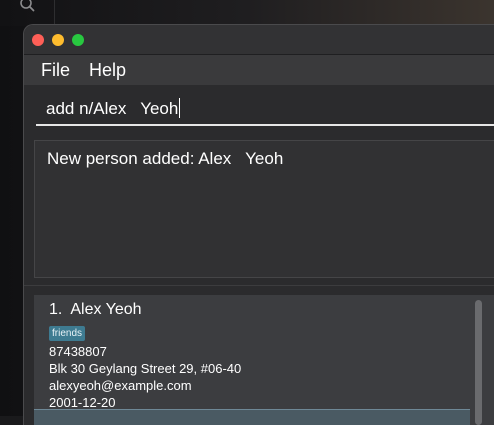  What do you see at coordinates (265, 110) in the screenshot?
I see `command-input: add n/Alex Yeoh` at bounding box center [265, 110].